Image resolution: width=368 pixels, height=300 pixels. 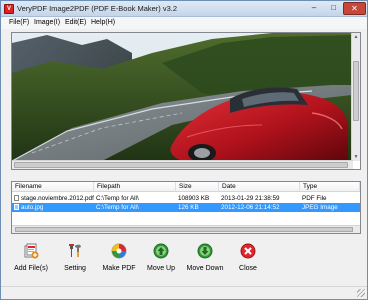 I want to click on preview-vertical-scrollbar: ▲ ▼, so click(x=355, y=97).